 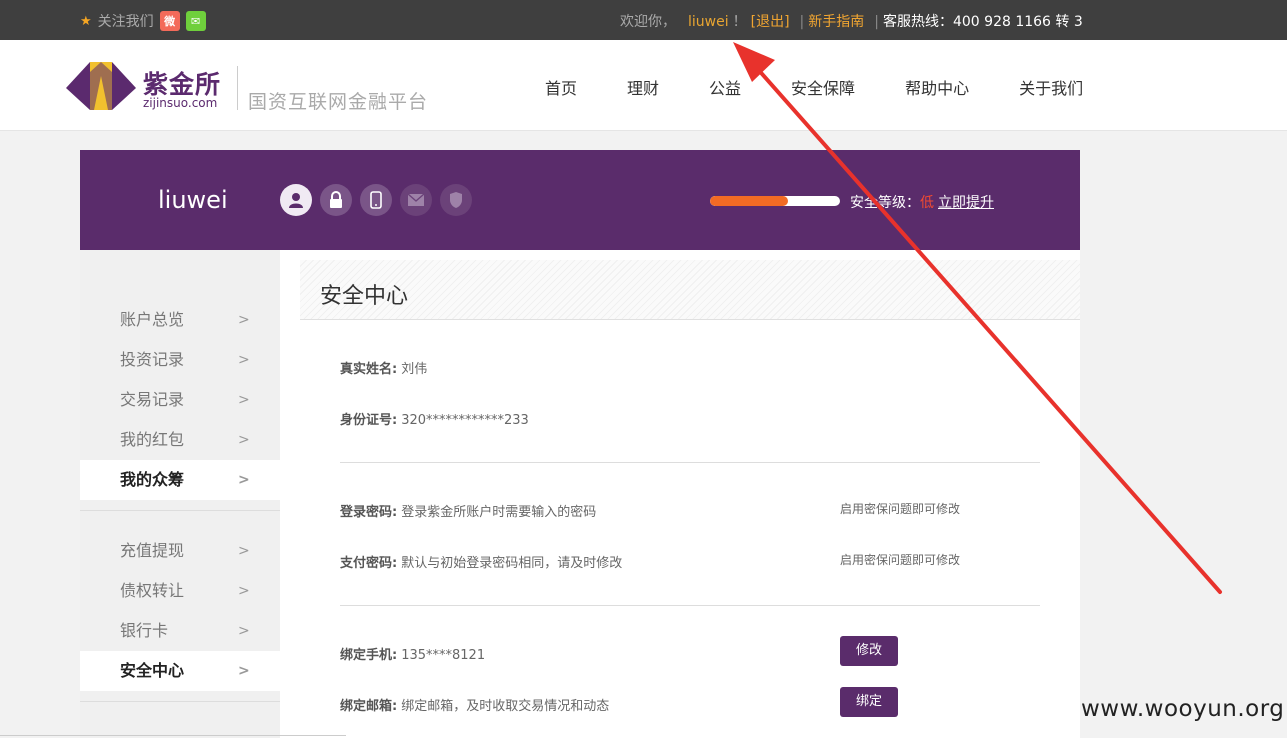 I want to click on exclaim-text: ！, so click(x=739, y=22).